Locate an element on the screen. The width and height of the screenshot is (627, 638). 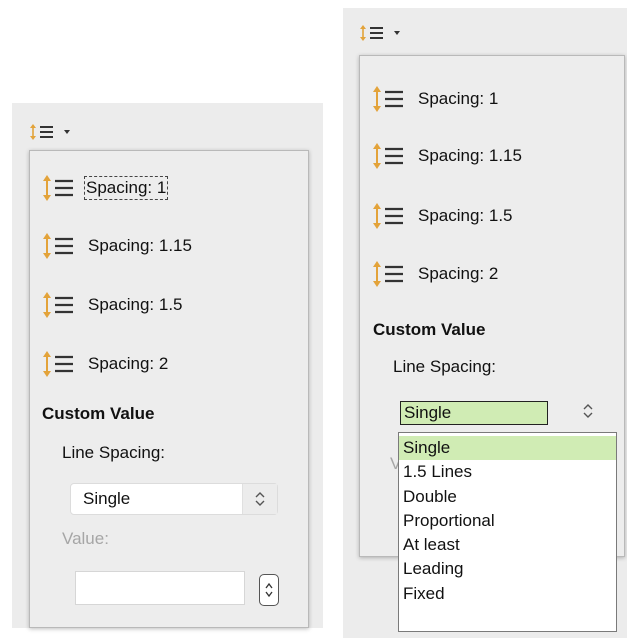
option-1-5-lines: 1.5 Lines is located at coordinates (507, 472).